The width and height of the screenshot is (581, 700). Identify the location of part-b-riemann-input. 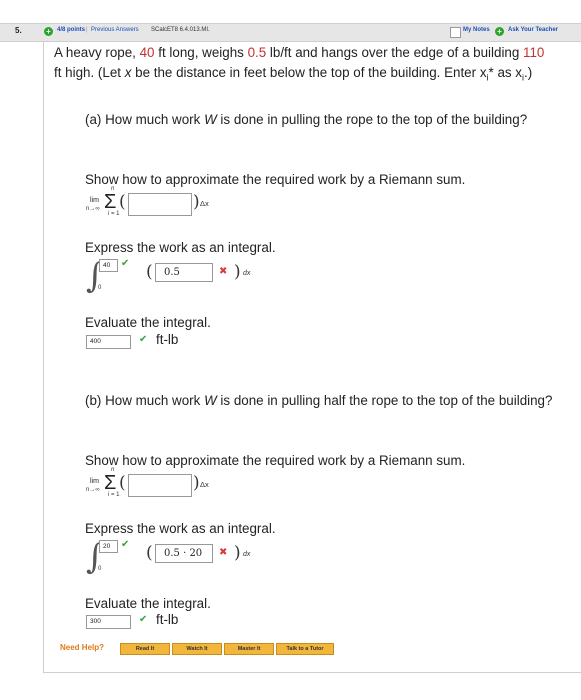
(160, 485).